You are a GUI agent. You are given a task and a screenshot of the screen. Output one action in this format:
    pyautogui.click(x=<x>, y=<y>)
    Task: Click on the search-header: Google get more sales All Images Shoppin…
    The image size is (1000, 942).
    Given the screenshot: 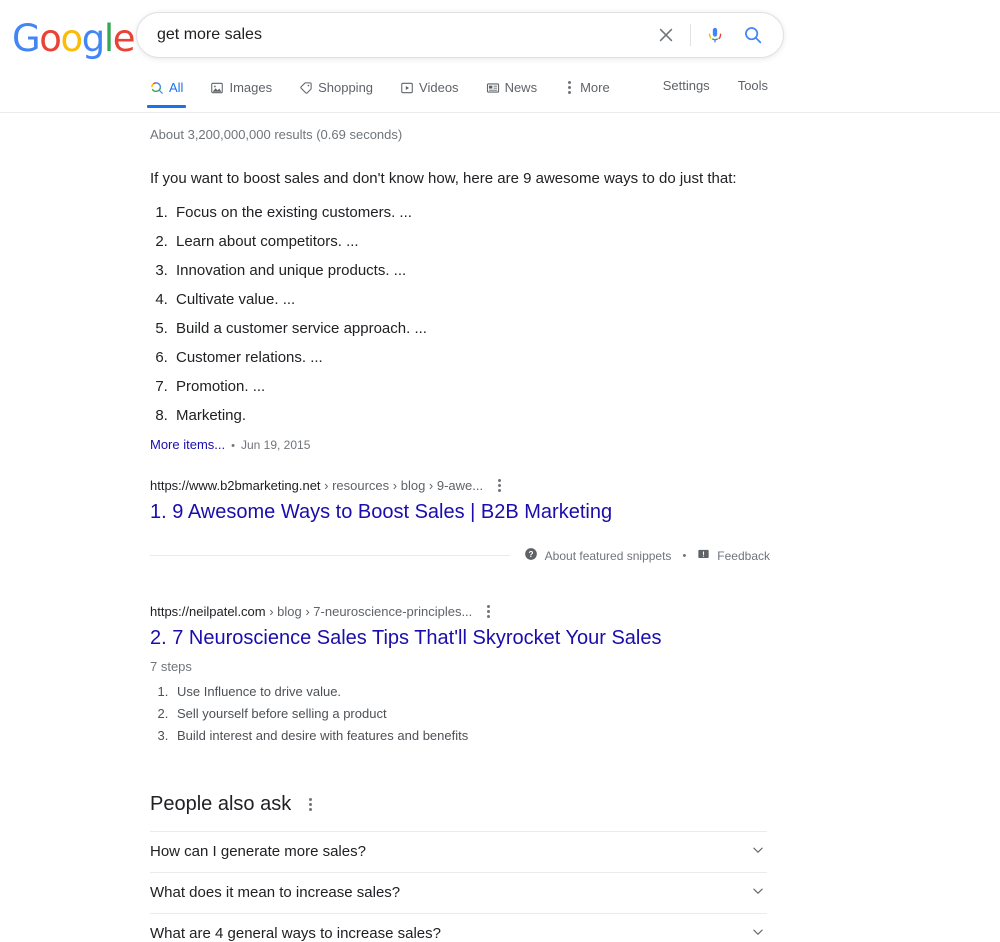 What is the action you would take?
    pyautogui.click(x=500, y=56)
    